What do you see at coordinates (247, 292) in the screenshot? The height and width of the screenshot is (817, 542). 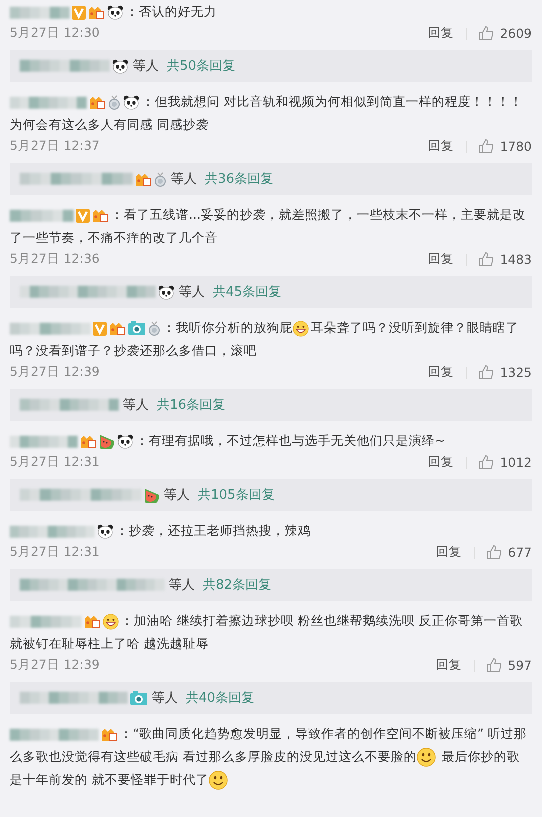 I see `reply-count-link: 共45条回复` at bounding box center [247, 292].